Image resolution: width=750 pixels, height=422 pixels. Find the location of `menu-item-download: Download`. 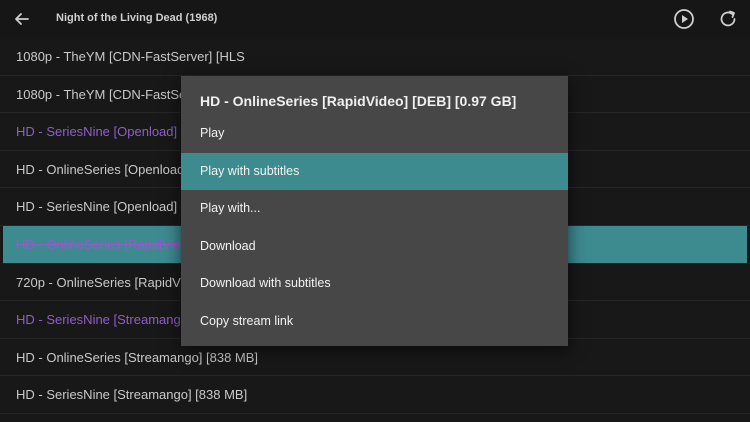

menu-item-download: Download is located at coordinates (374, 247).